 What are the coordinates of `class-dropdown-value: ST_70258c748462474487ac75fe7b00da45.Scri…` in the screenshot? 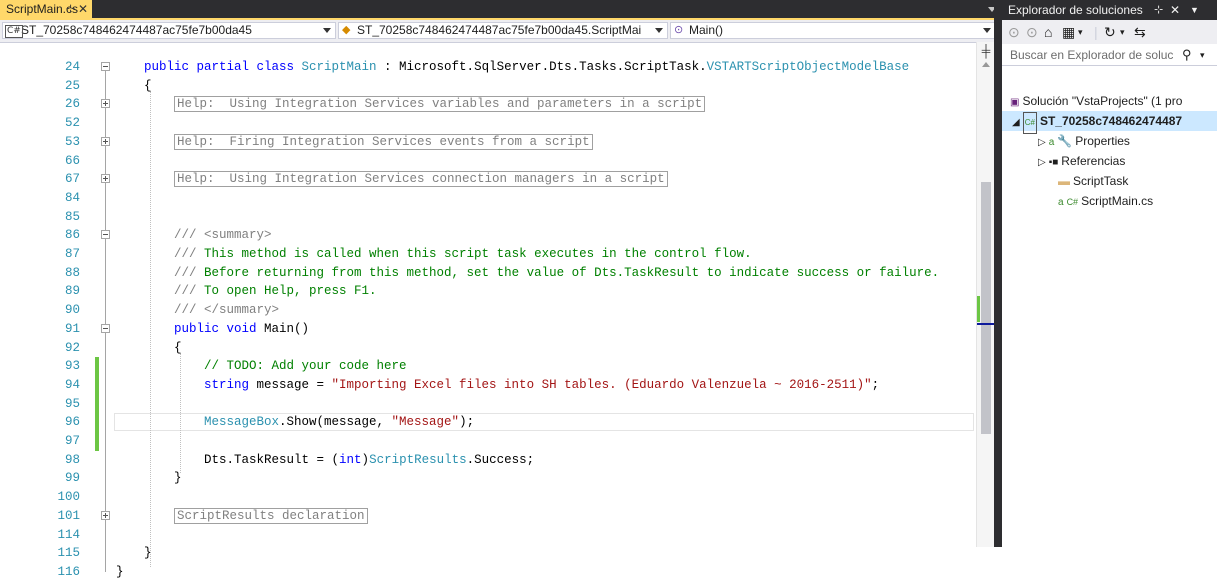 It's located at (499, 30).